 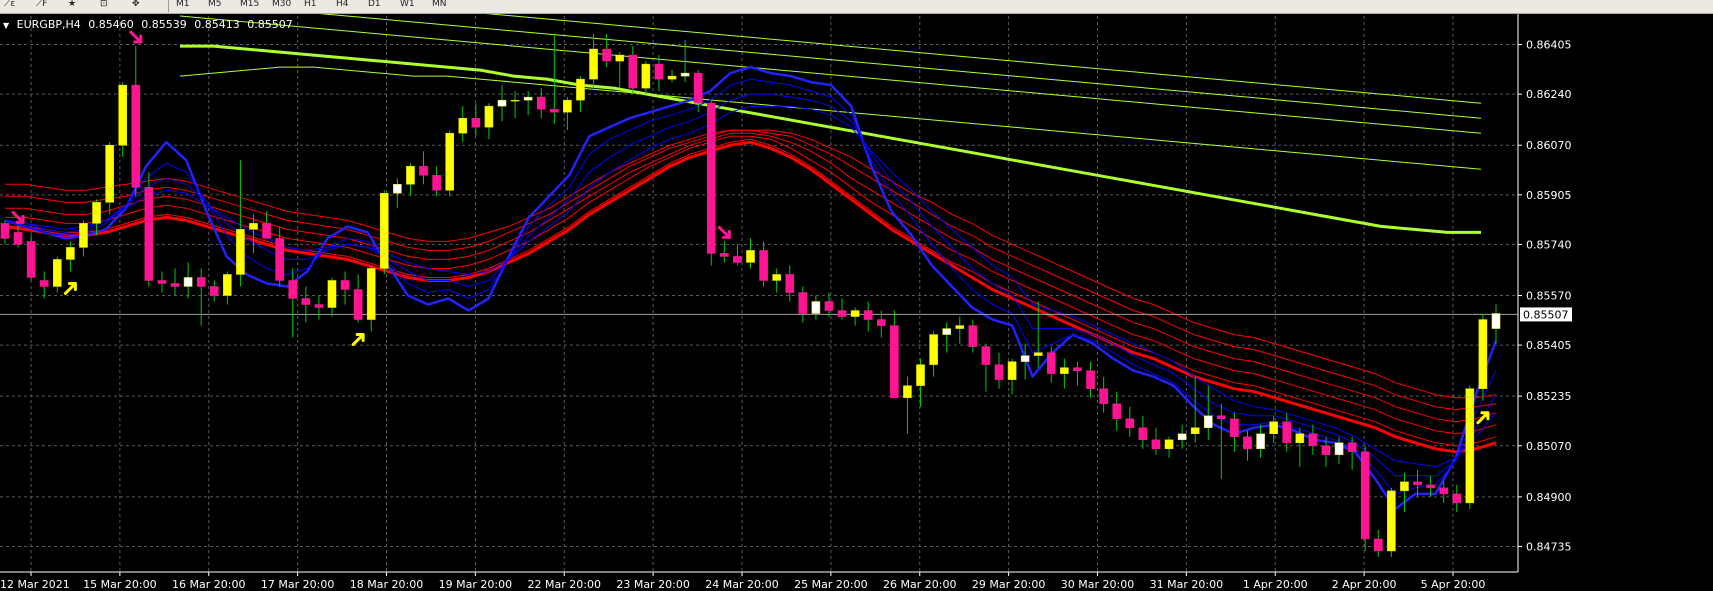 I want to click on timeframe-m1: M1, so click(x=183, y=4).